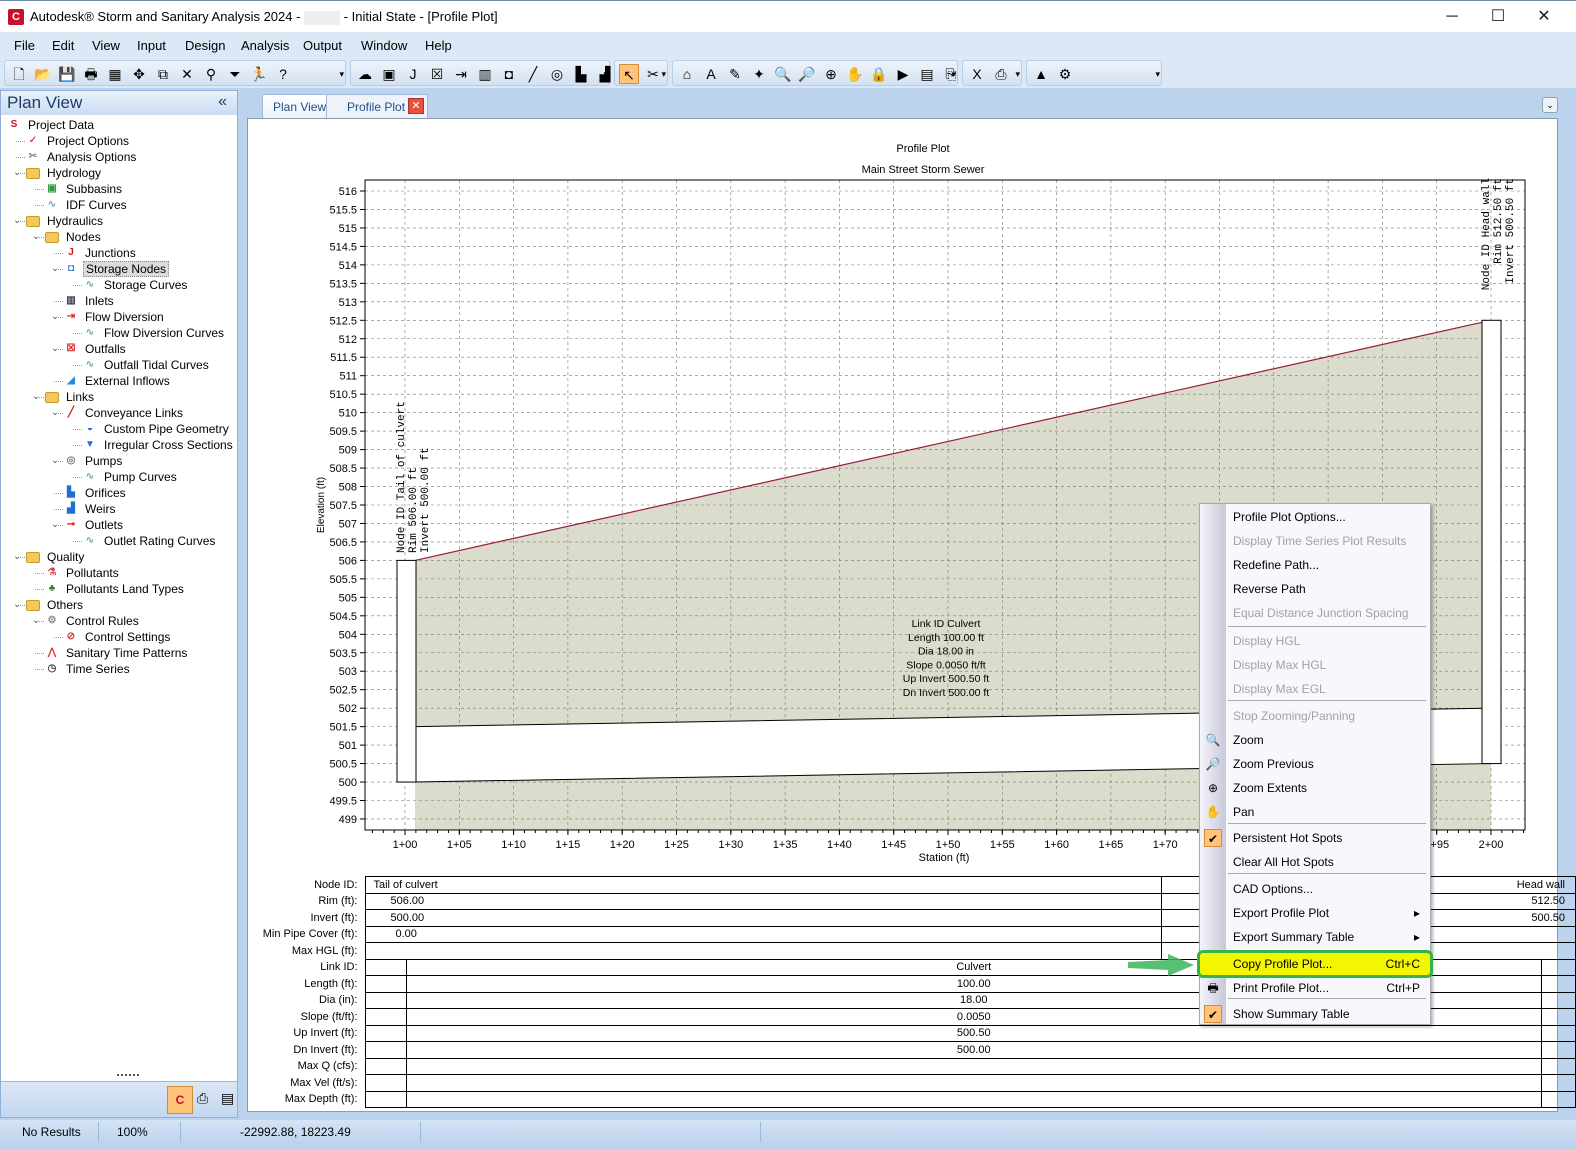 This screenshot has height=1150, width=1576. I want to click on help-icon: ?, so click(283, 74).